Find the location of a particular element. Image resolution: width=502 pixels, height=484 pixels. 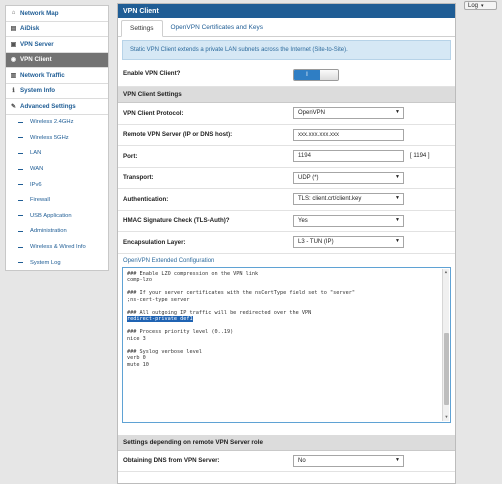

sidebar-subitem-ipv6: IPv6 is located at coordinates (57, 185).